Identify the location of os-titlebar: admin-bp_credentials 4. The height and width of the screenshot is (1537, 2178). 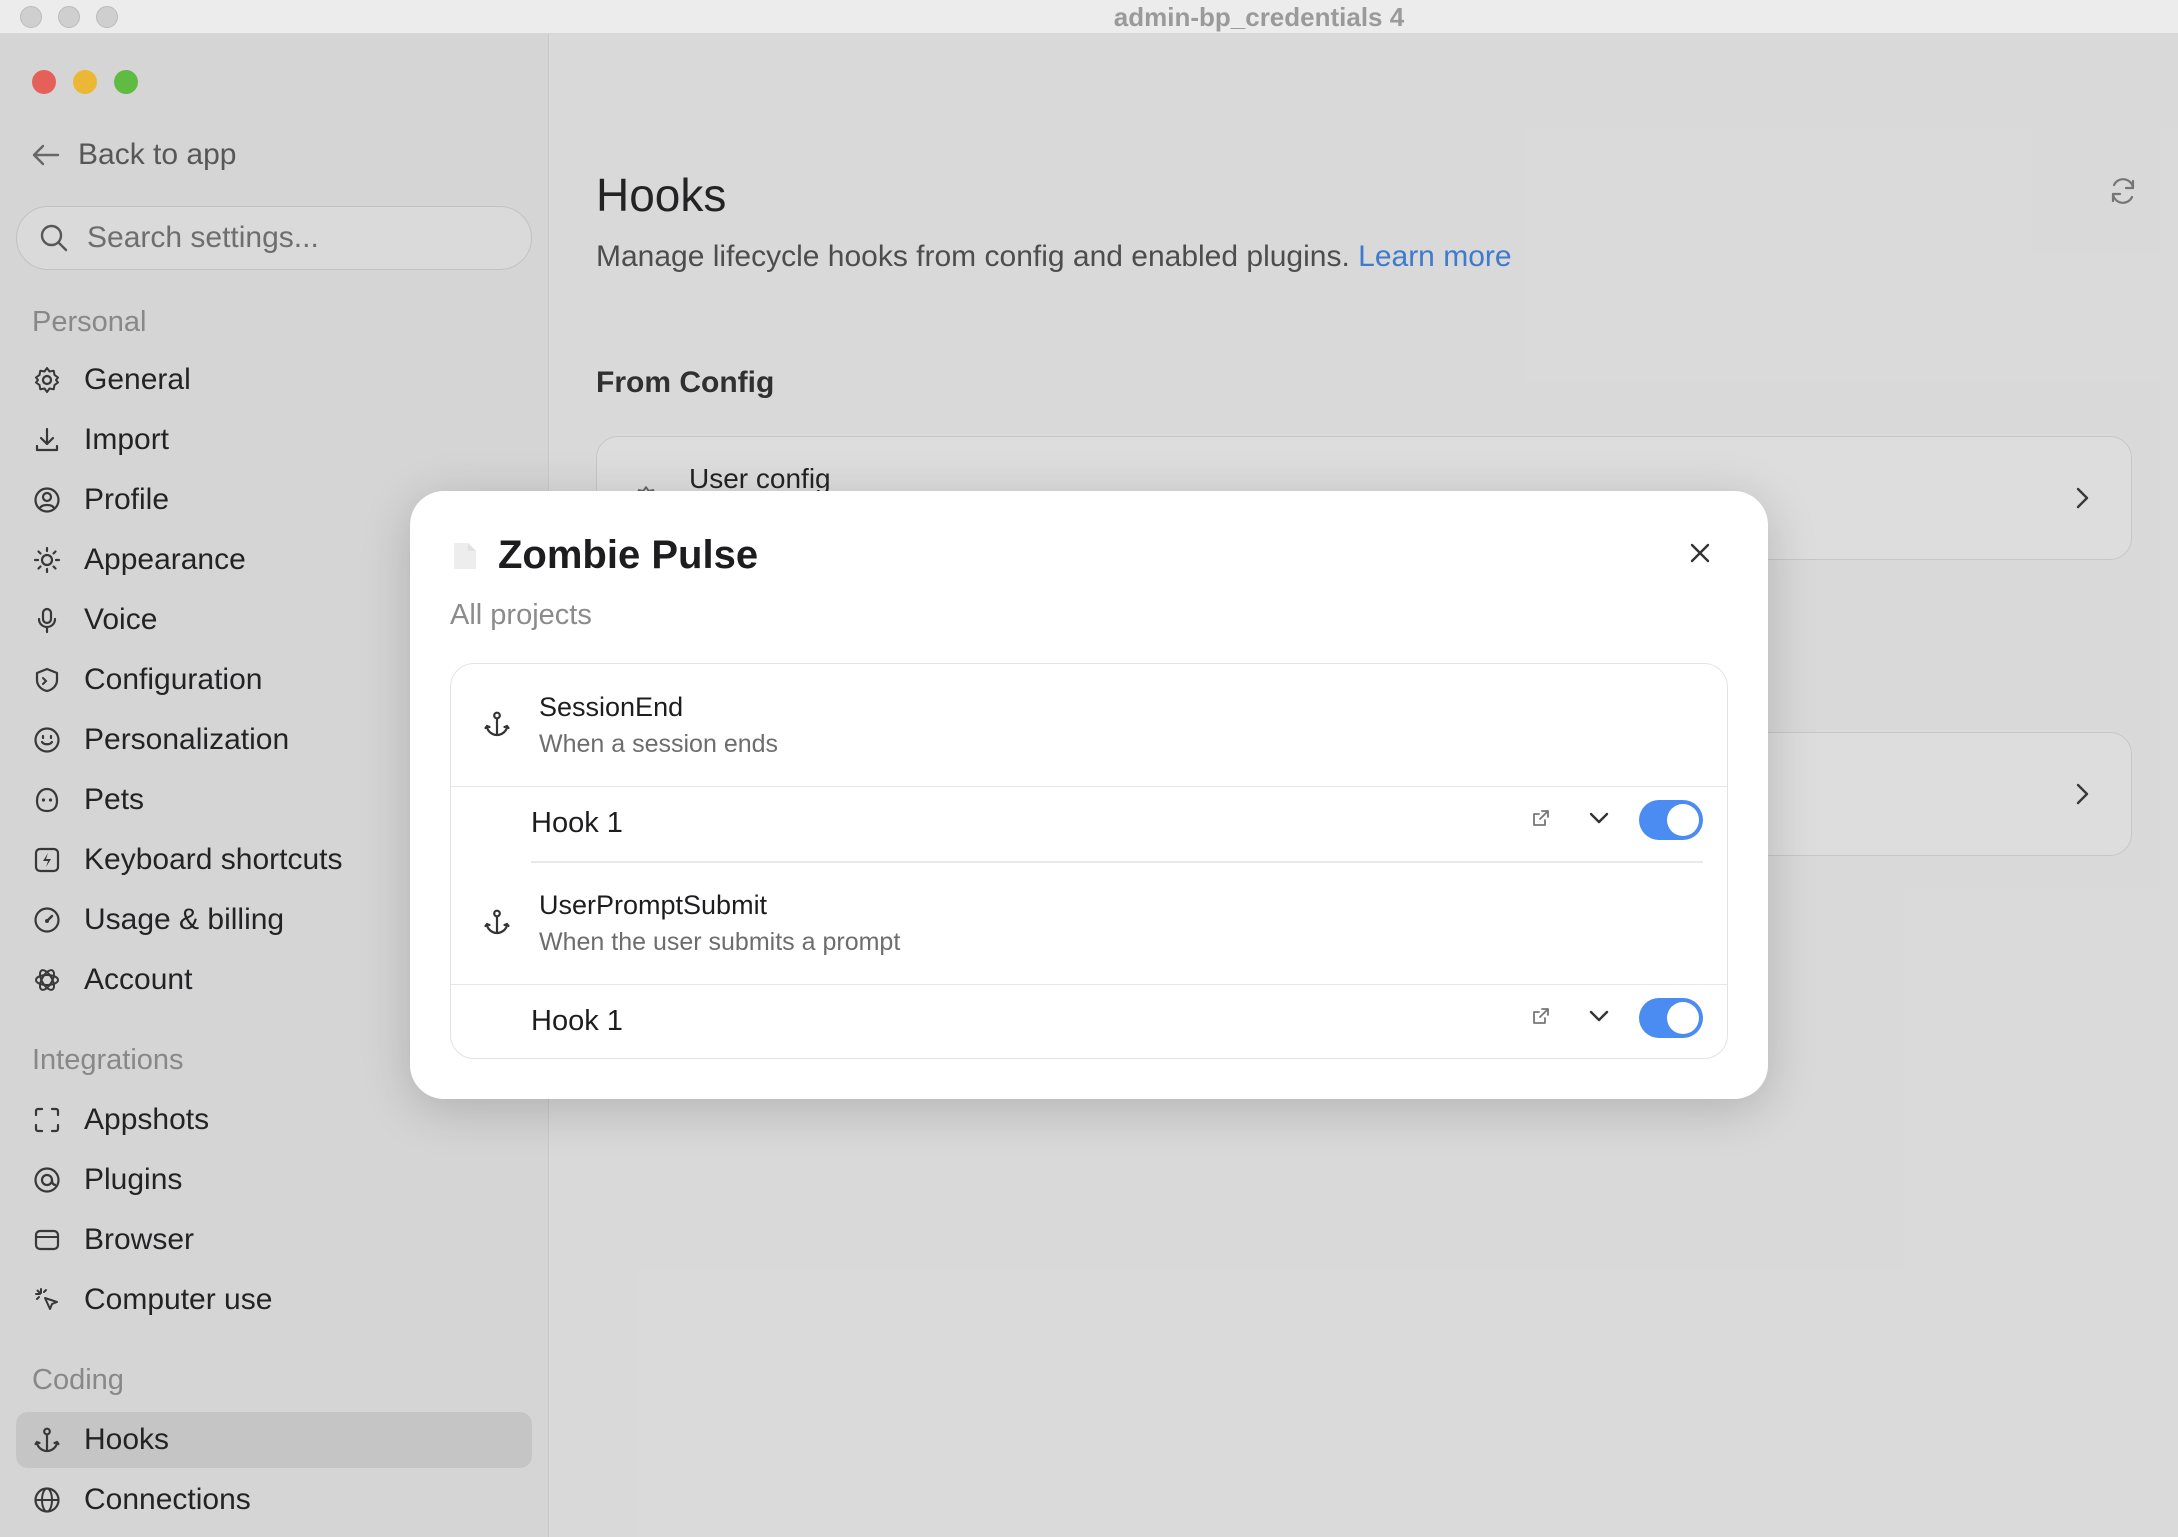
(1089, 17).